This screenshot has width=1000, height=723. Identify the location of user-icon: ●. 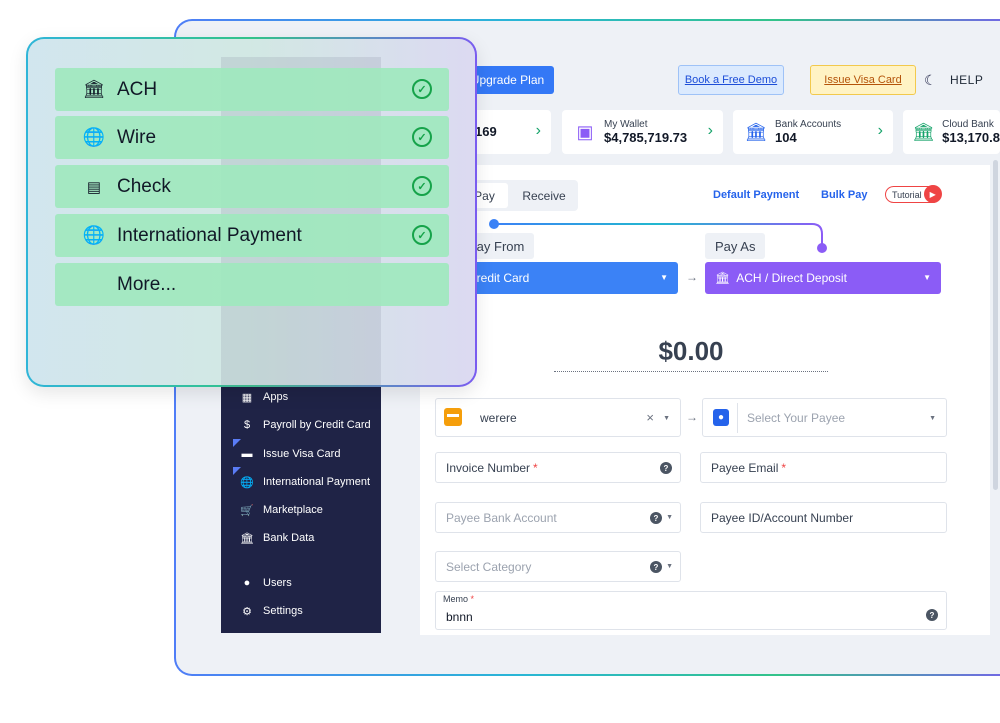
(247, 583).